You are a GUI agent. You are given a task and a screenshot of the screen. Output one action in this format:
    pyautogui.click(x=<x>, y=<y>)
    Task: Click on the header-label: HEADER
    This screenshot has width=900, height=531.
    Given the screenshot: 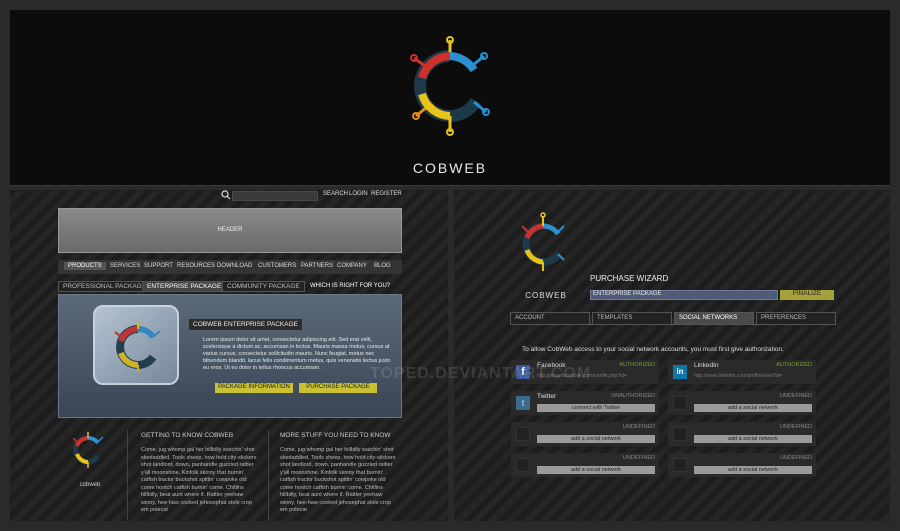 What is the action you would take?
    pyautogui.click(x=230, y=230)
    